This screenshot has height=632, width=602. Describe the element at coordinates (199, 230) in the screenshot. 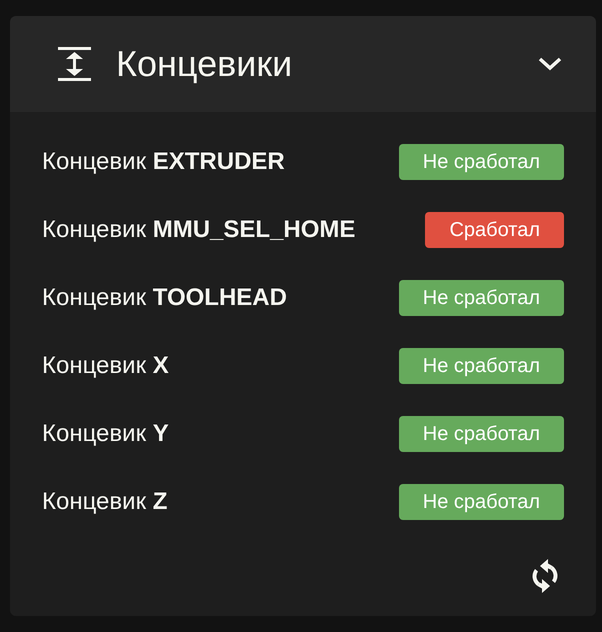

I see `endstop-label: Концевик MMU_SEL_HOME` at that location.